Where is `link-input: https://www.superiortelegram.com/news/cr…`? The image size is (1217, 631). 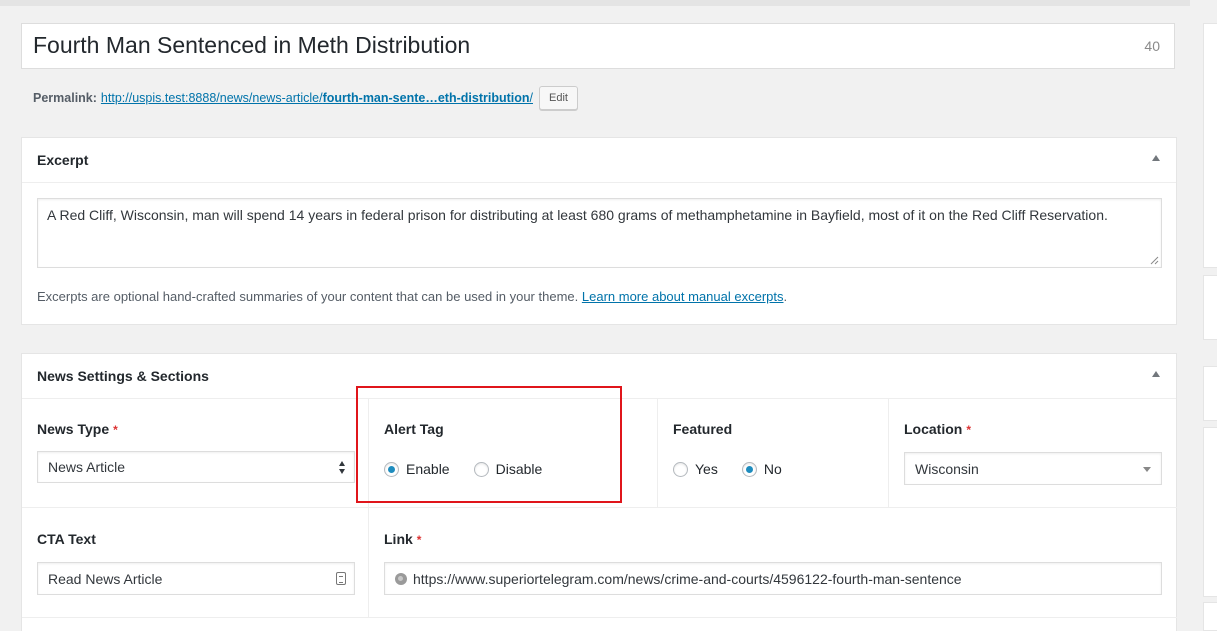 link-input: https://www.superiortelegram.com/news/cr… is located at coordinates (773, 578).